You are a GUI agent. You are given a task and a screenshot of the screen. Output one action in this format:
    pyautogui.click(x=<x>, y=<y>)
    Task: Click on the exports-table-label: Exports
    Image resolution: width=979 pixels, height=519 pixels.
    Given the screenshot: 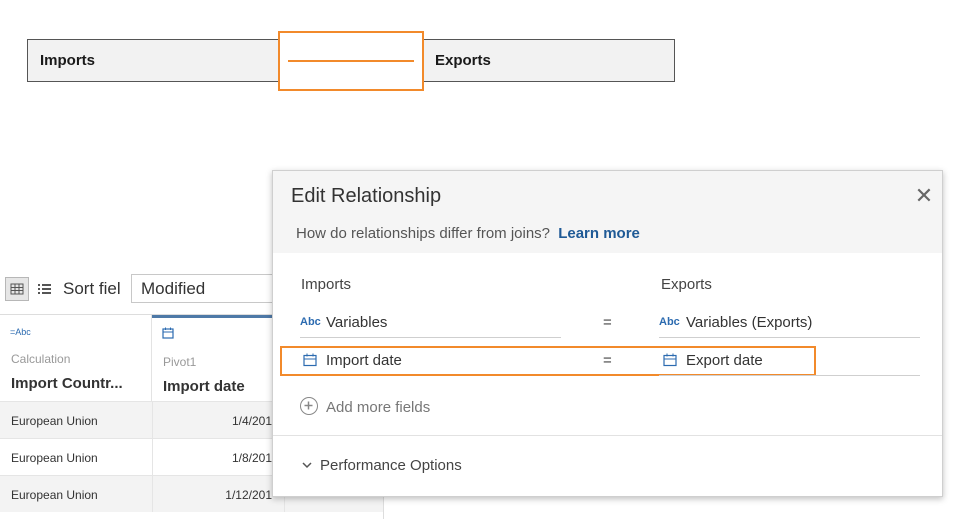 What is the action you would take?
    pyautogui.click(x=463, y=60)
    